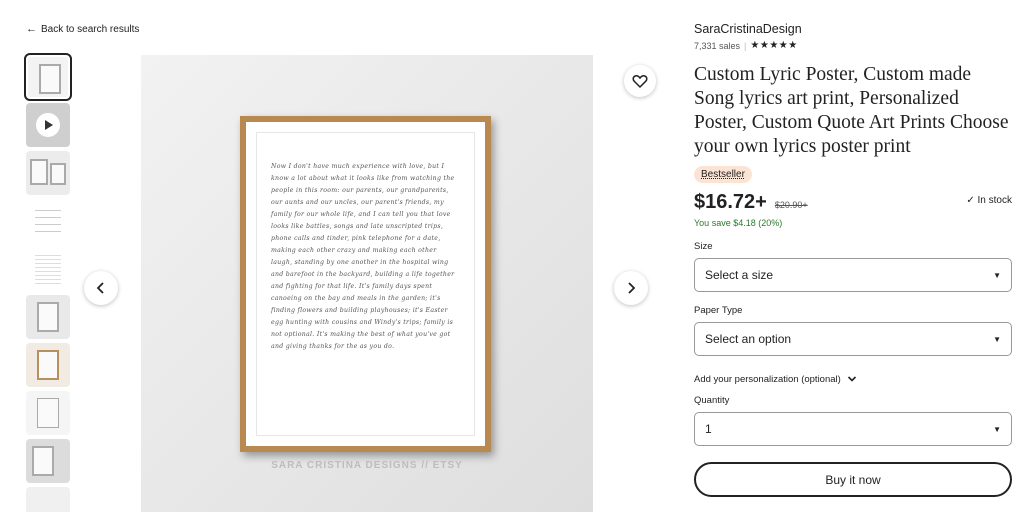 This screenshot has height=512, width=1024. I want to click on heart-icon, so click(640, 82).